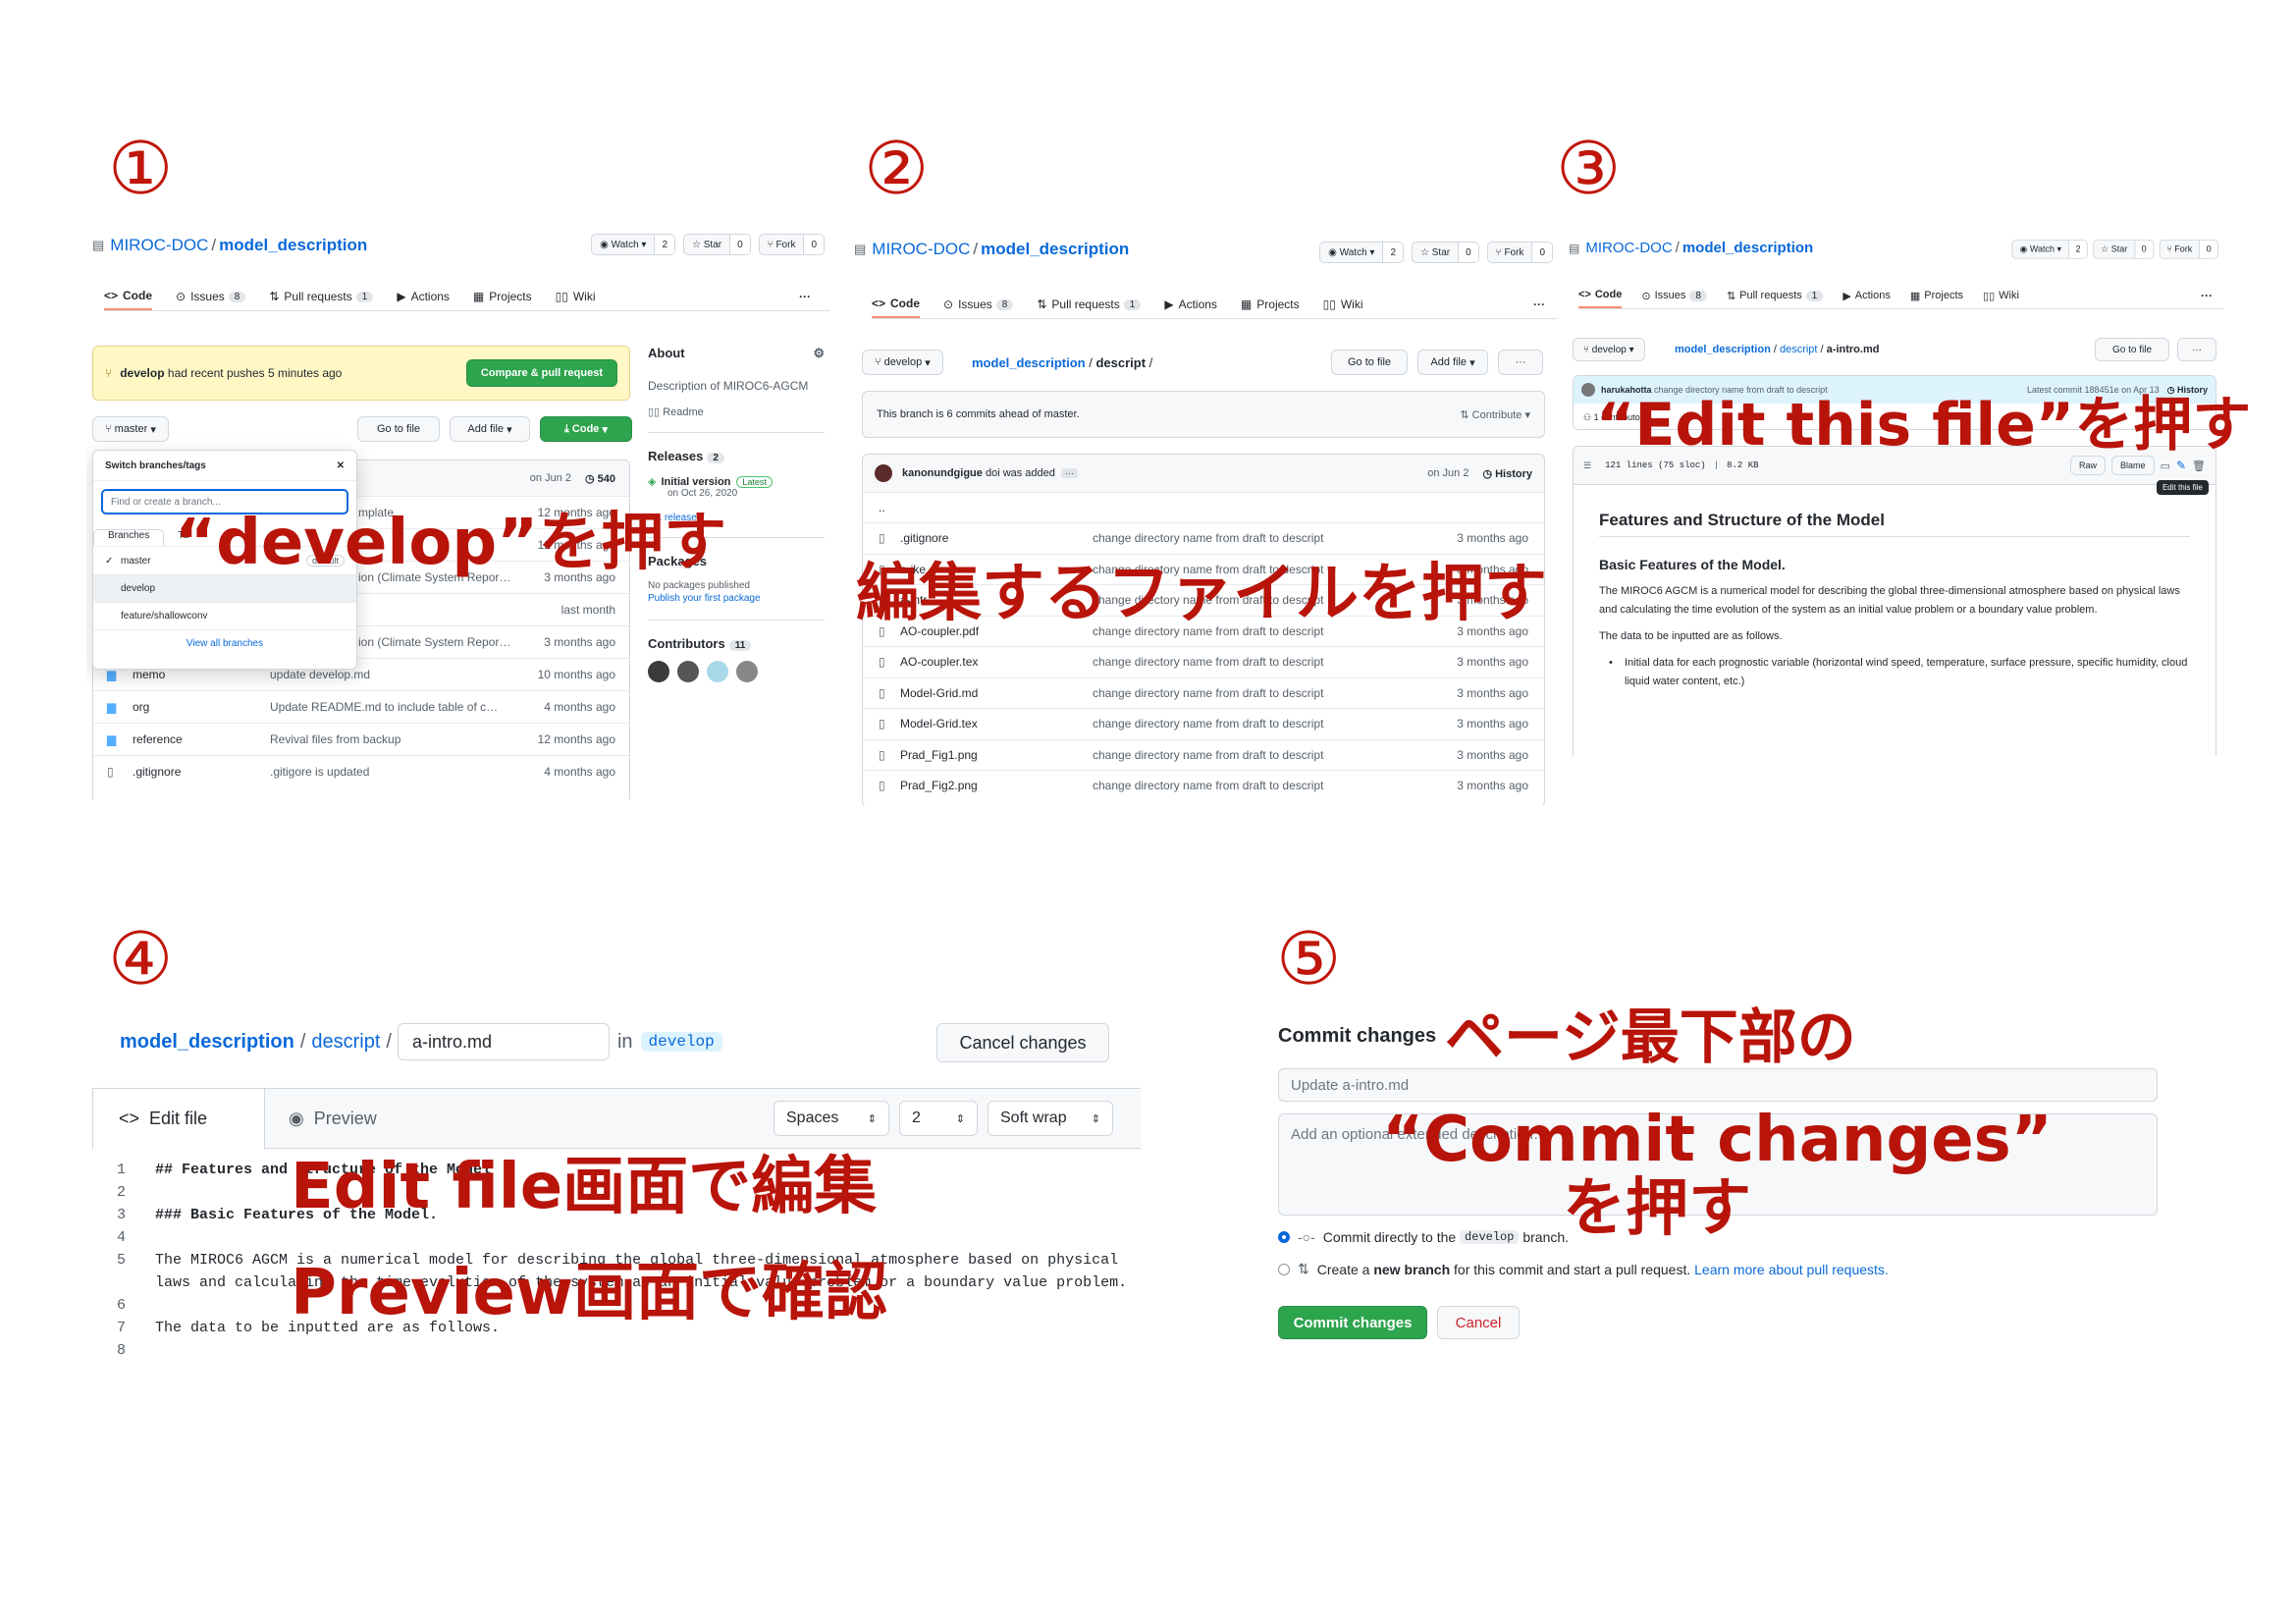 This screenshot has width=2296, height=1623. Describe the element at coordinates (616, 1237) in the screenshot. I see `code-line: 4` at that location.